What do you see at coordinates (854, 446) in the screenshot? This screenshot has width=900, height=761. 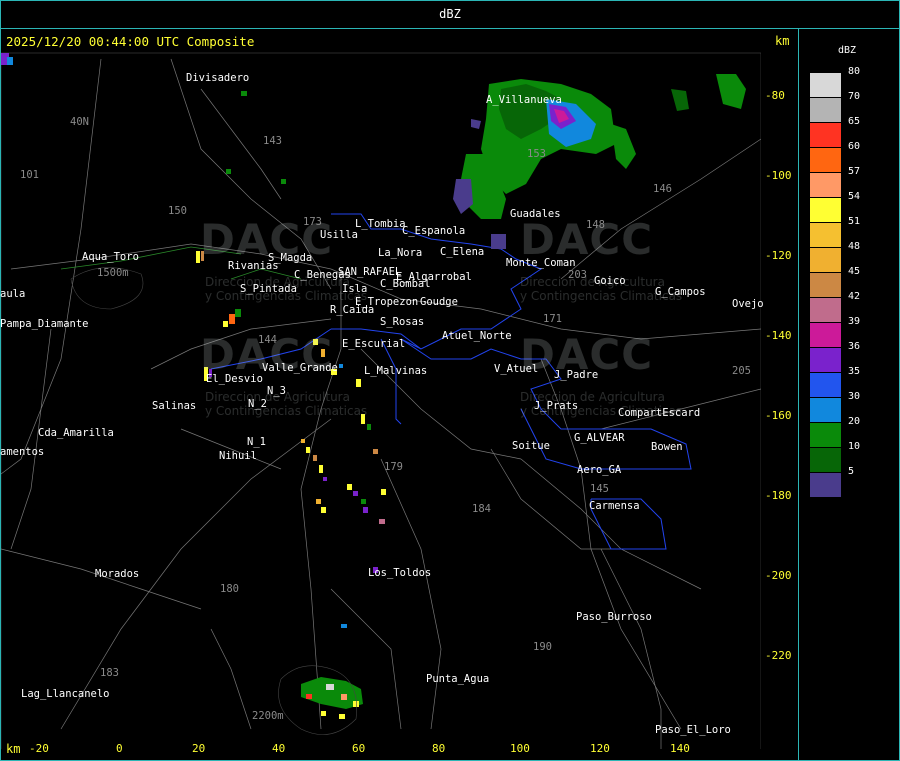 I see `legend-label: 10` at bounding box center [854, 446].